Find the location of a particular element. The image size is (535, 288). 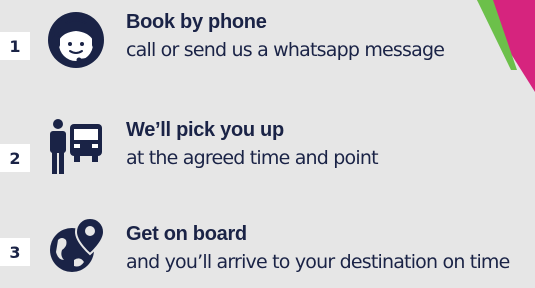

step-number-badge: 1 is located at coordinates (15, 46).